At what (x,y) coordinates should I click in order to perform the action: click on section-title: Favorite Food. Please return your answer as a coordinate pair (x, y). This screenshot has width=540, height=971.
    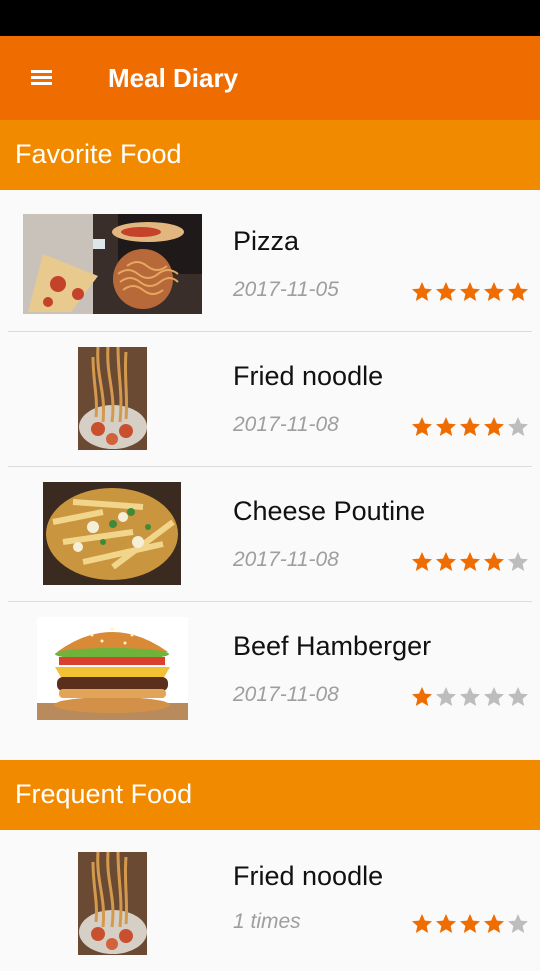
    Looking at the image, I should click on (98, 154).